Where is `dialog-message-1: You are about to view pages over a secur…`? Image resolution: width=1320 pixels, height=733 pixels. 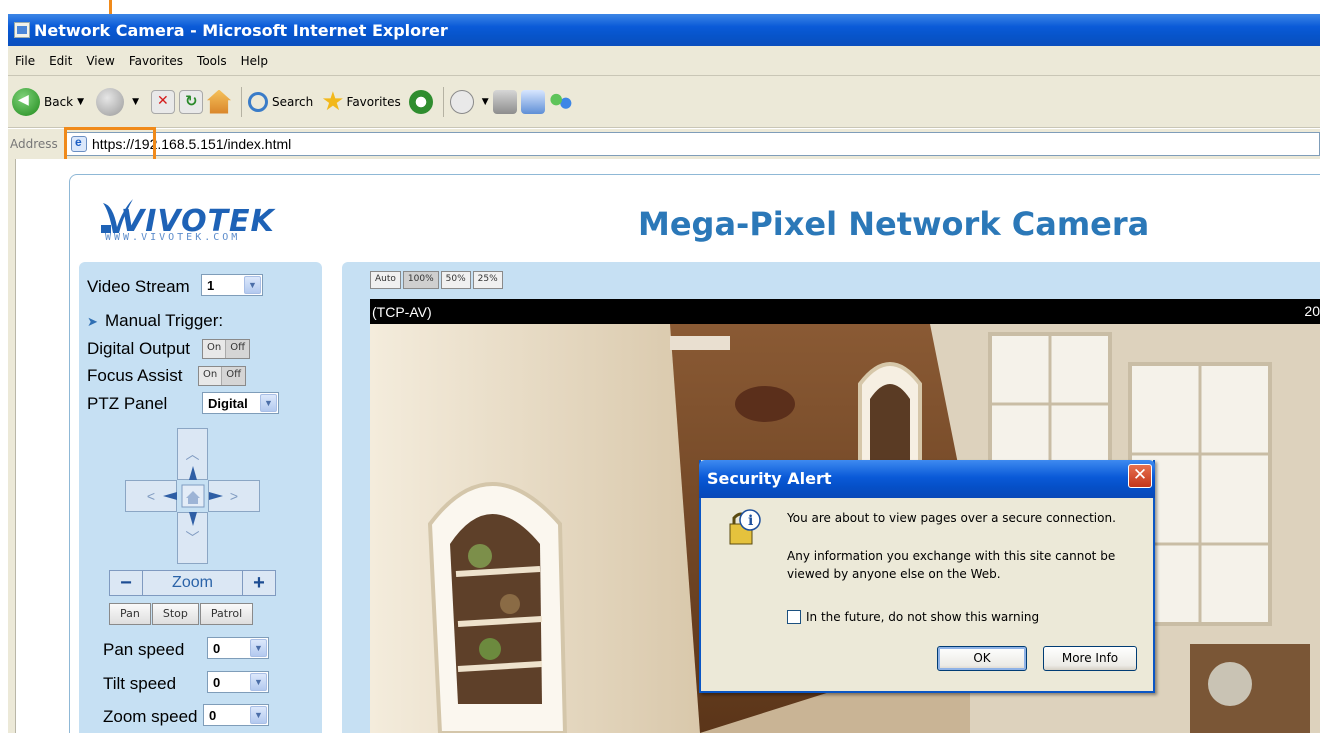
dialog-message-1: You are about to view pages over a secur… is located at coordinates (951, 518).